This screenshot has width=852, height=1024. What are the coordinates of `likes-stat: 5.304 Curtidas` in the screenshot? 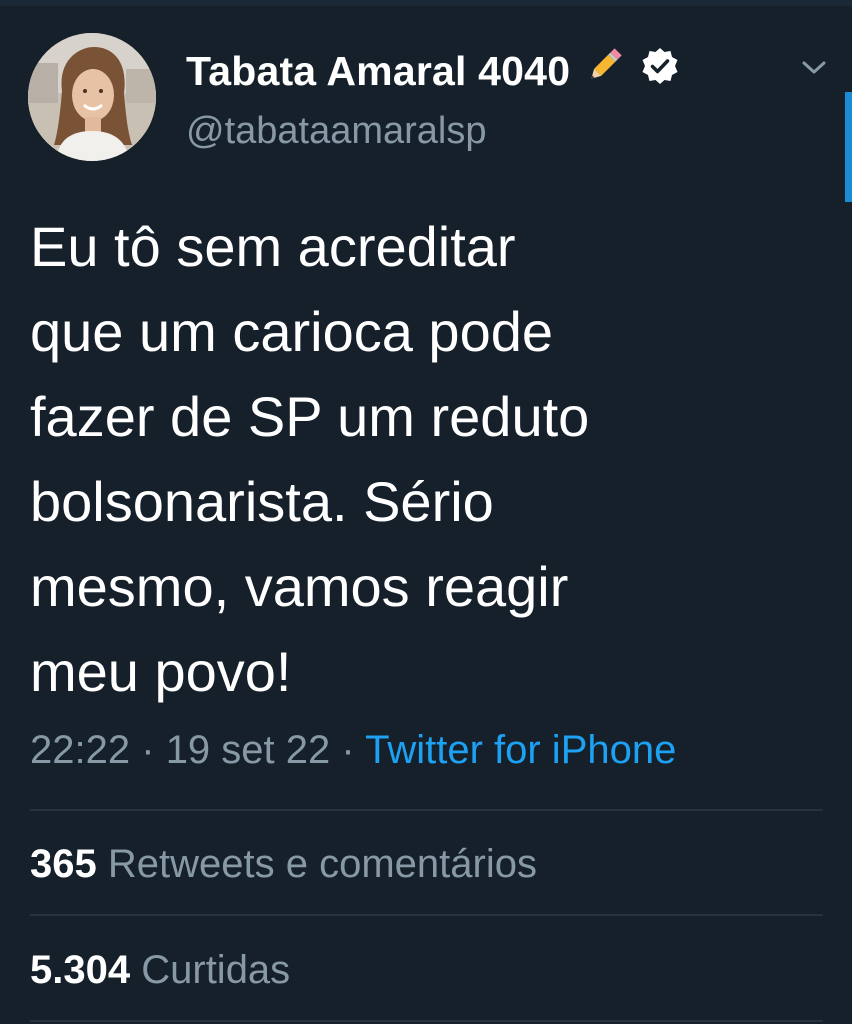 It's located at (160, 970).